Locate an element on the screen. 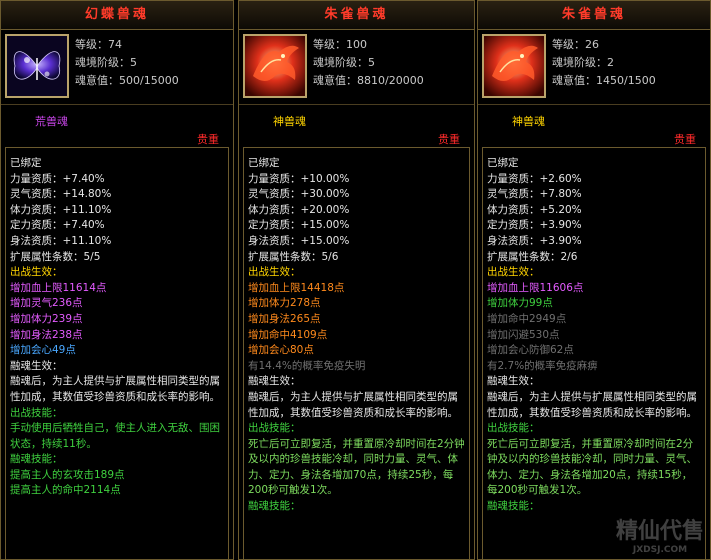 The height and width of the screenshot is (560, 711). level-text: 等级：100 is located at coordinates (340, 44).